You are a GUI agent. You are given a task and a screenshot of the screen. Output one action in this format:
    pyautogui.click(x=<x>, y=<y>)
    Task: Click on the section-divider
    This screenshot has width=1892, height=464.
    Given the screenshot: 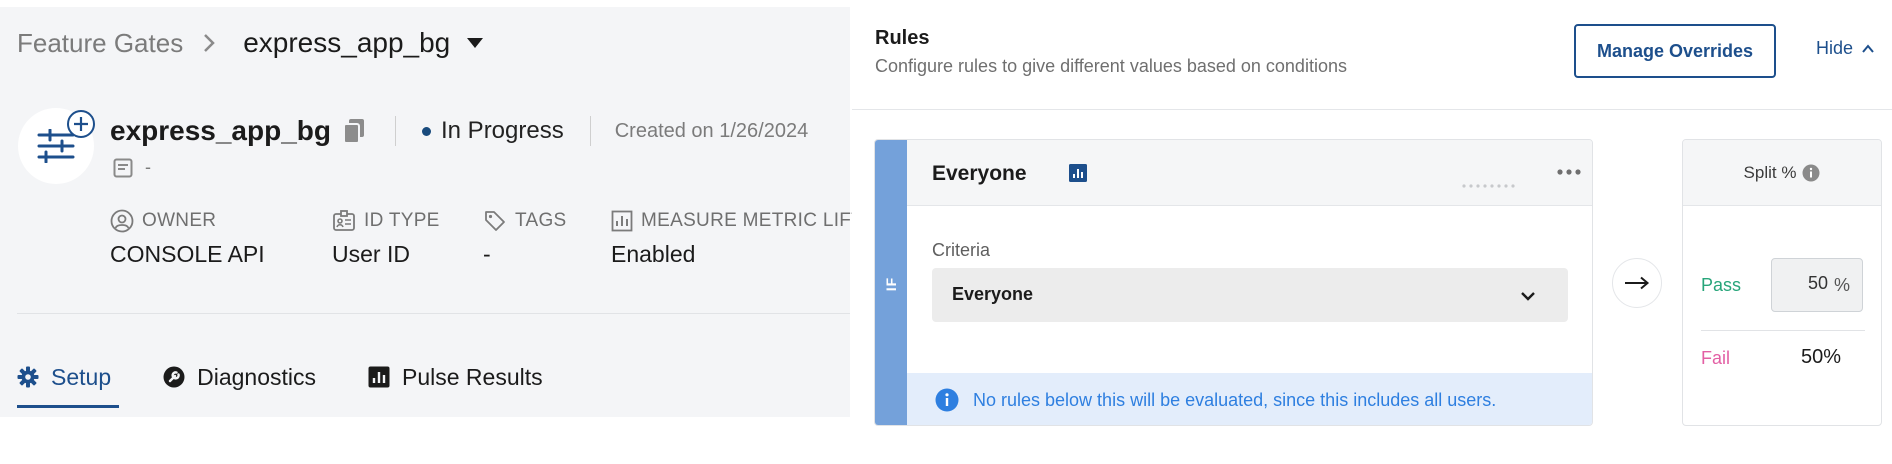 What is the action you would take?
    pyautogui.click(x=433, y=313)
    